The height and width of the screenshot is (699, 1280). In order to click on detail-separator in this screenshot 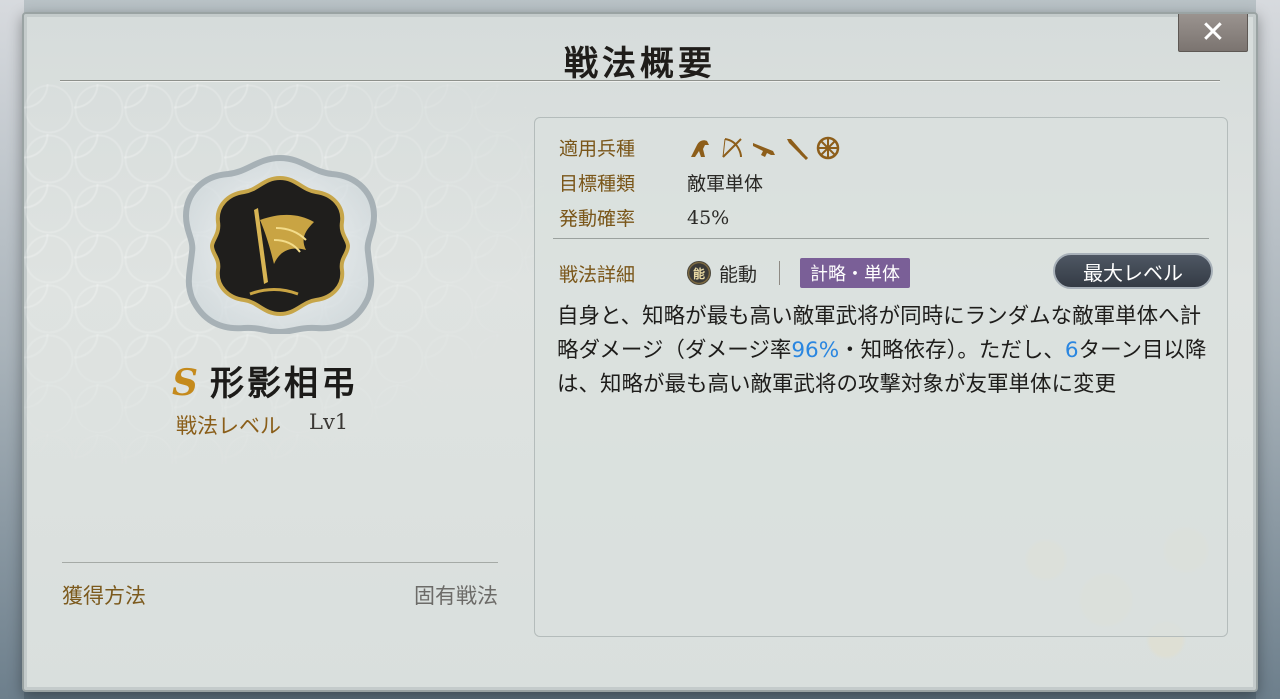, I will do `click(780, 273)`.